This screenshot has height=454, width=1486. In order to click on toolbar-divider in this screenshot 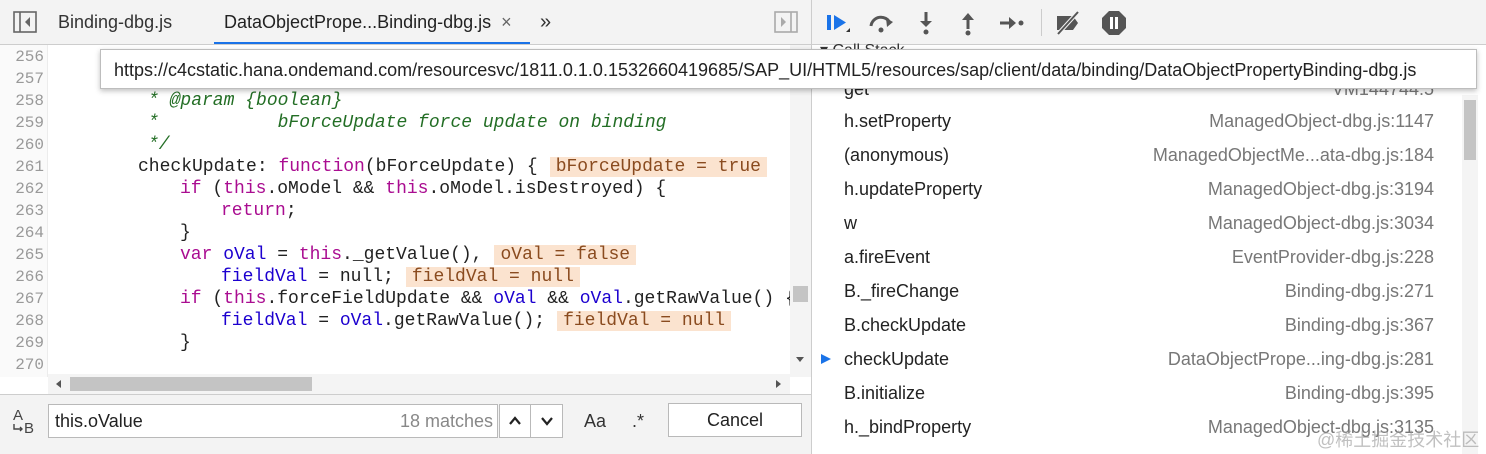, I will do `click(1041, 22)`.